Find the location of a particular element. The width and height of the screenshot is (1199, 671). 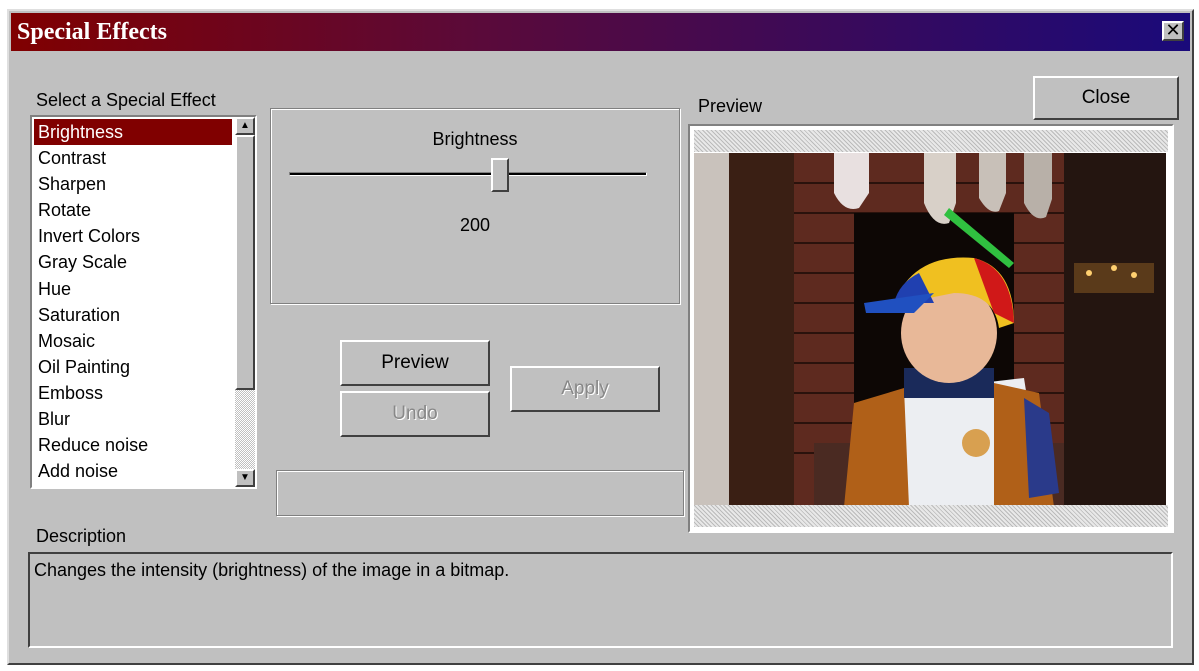

effect-list-item: Brightness is located at coordinates (133, 132).